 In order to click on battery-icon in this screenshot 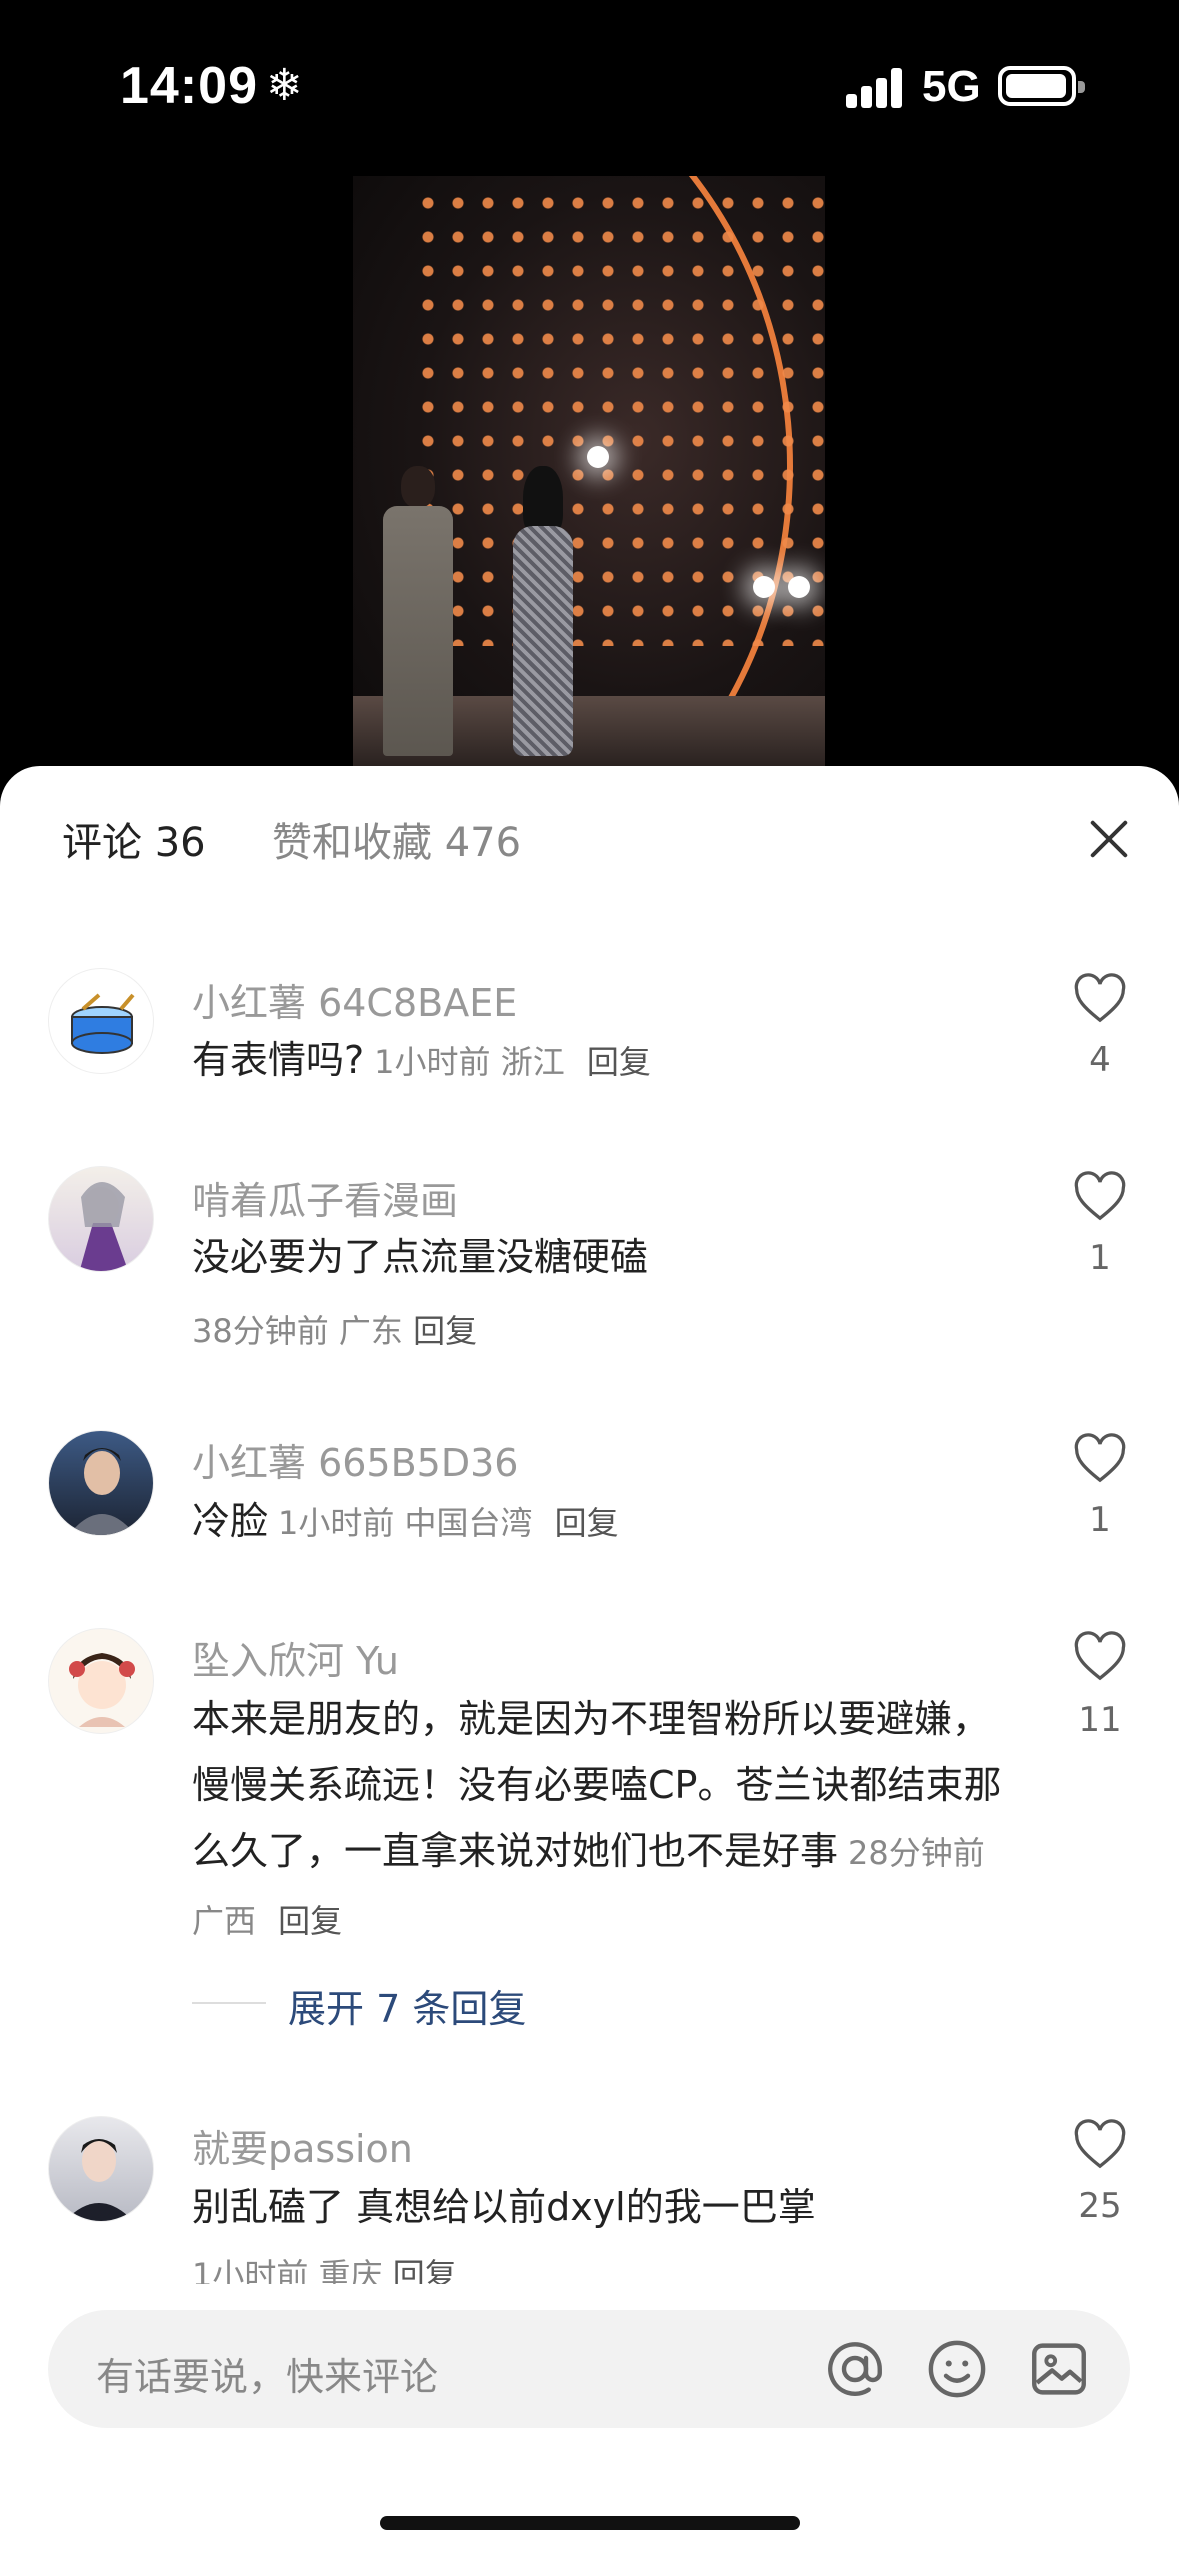, I will do `click(1041, 86)`.